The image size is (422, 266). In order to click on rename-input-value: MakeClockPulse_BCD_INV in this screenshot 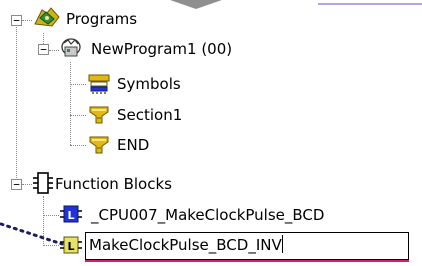, I will do `click(185, 245)`.